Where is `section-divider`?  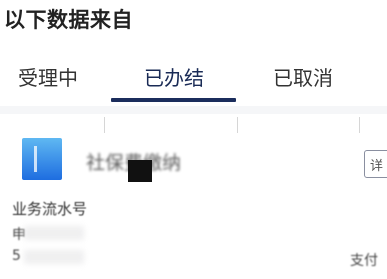 section-divider is located at coordinates (193, 110).